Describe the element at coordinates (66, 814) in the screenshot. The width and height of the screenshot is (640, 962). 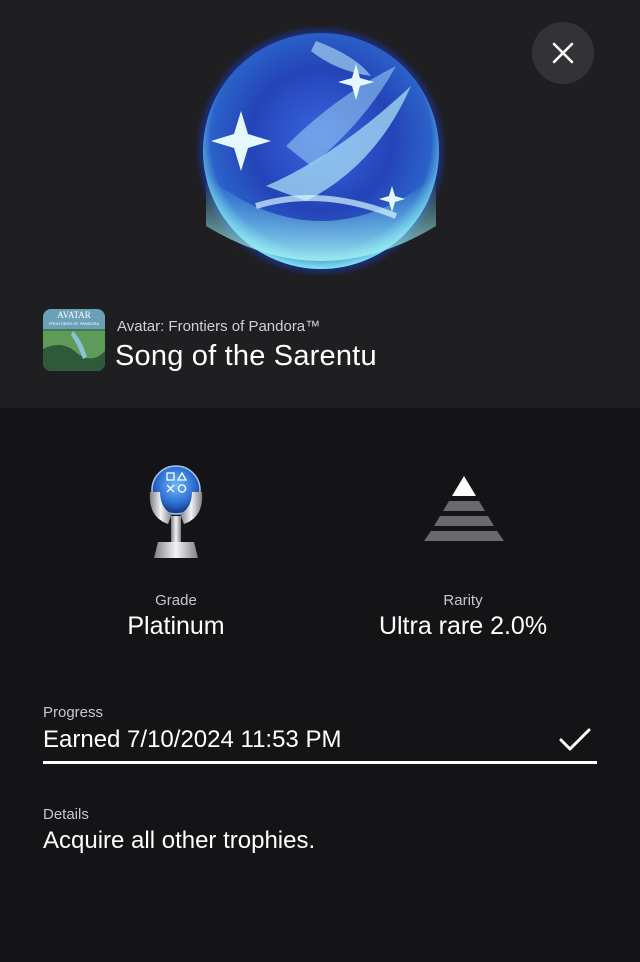
I see `details-label: Details` at that location.